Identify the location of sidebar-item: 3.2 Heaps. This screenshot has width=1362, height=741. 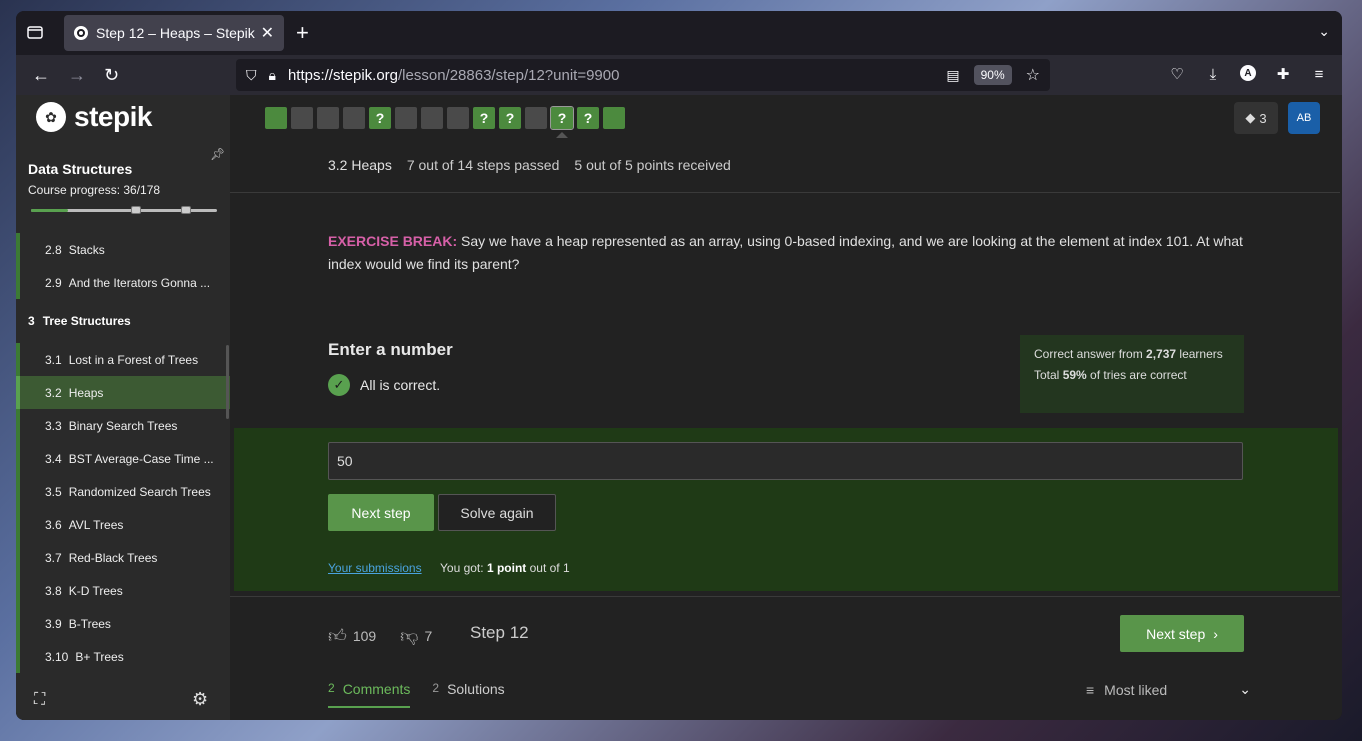
(123, 392).